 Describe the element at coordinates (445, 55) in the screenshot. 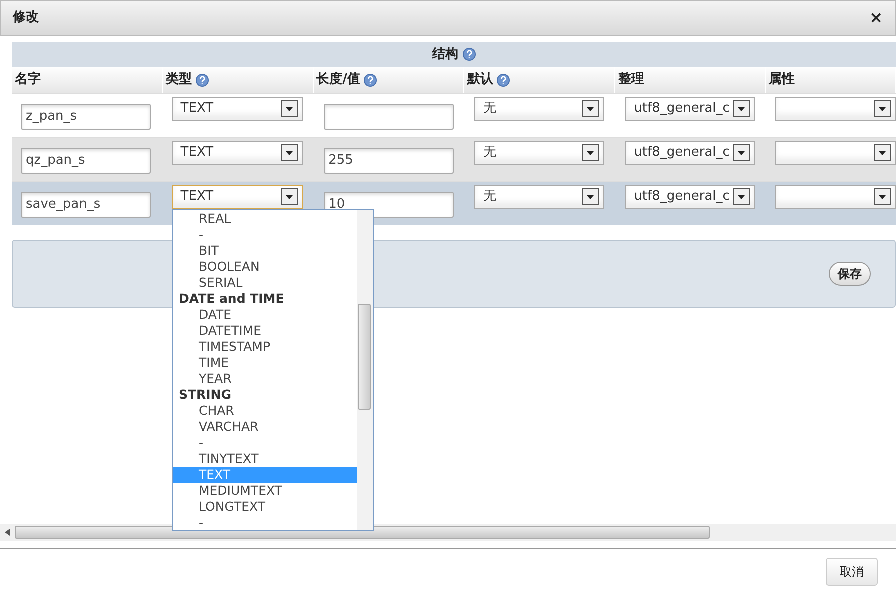

I see `structure-label: 结构` at that location.